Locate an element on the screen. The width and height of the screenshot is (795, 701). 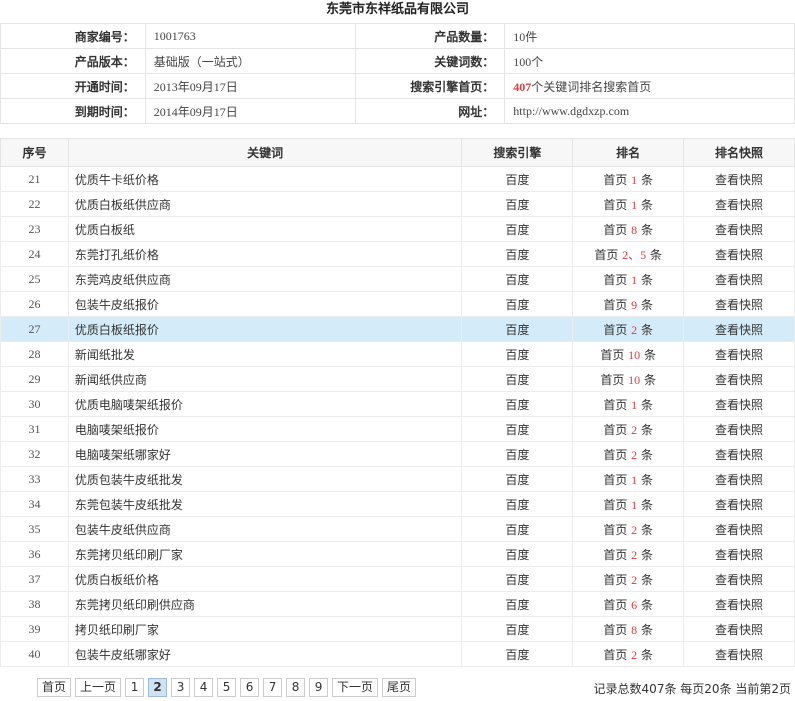
page-number-button: 3 is located at coordinates (181, 687).